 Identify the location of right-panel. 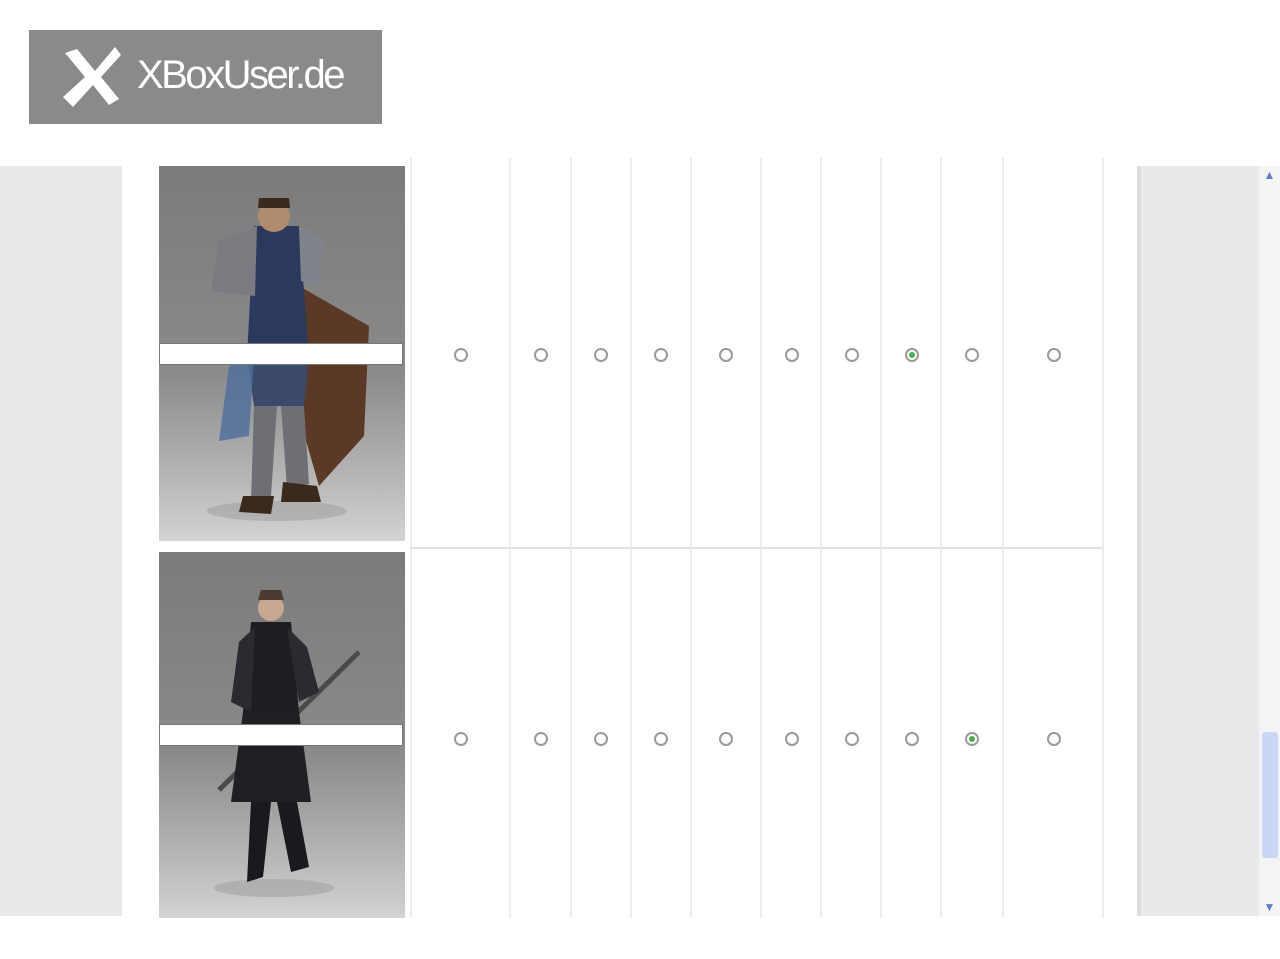
(1198, 541).